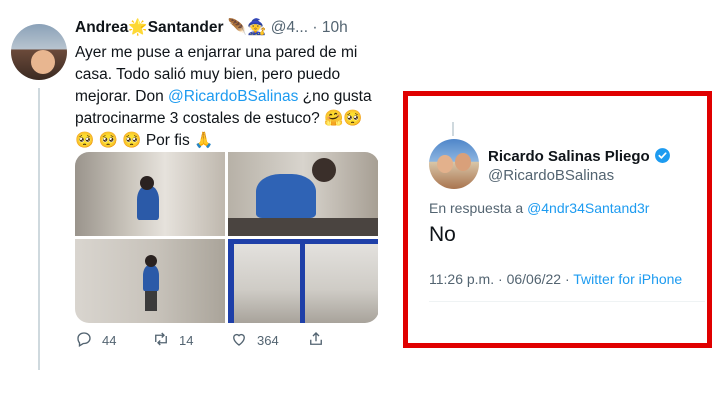  Describe the element at coordinates (138, 27) in the screenshot. I see `name-emoji: 🌟` at that location.